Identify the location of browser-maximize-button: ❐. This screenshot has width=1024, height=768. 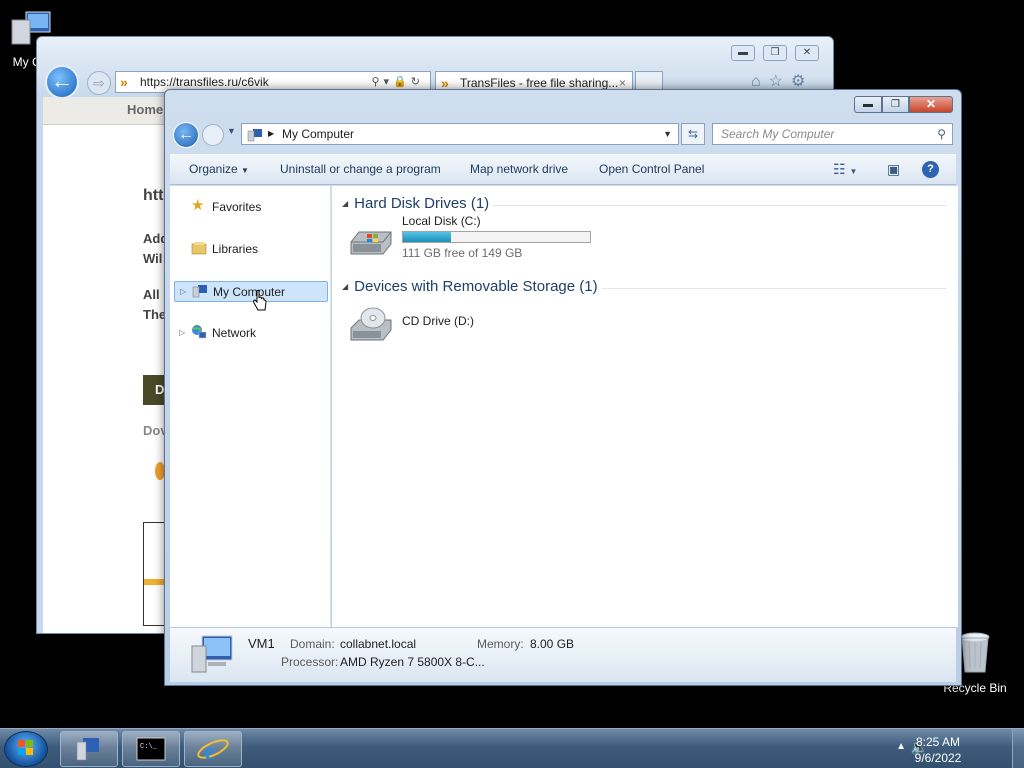
(775, 53).